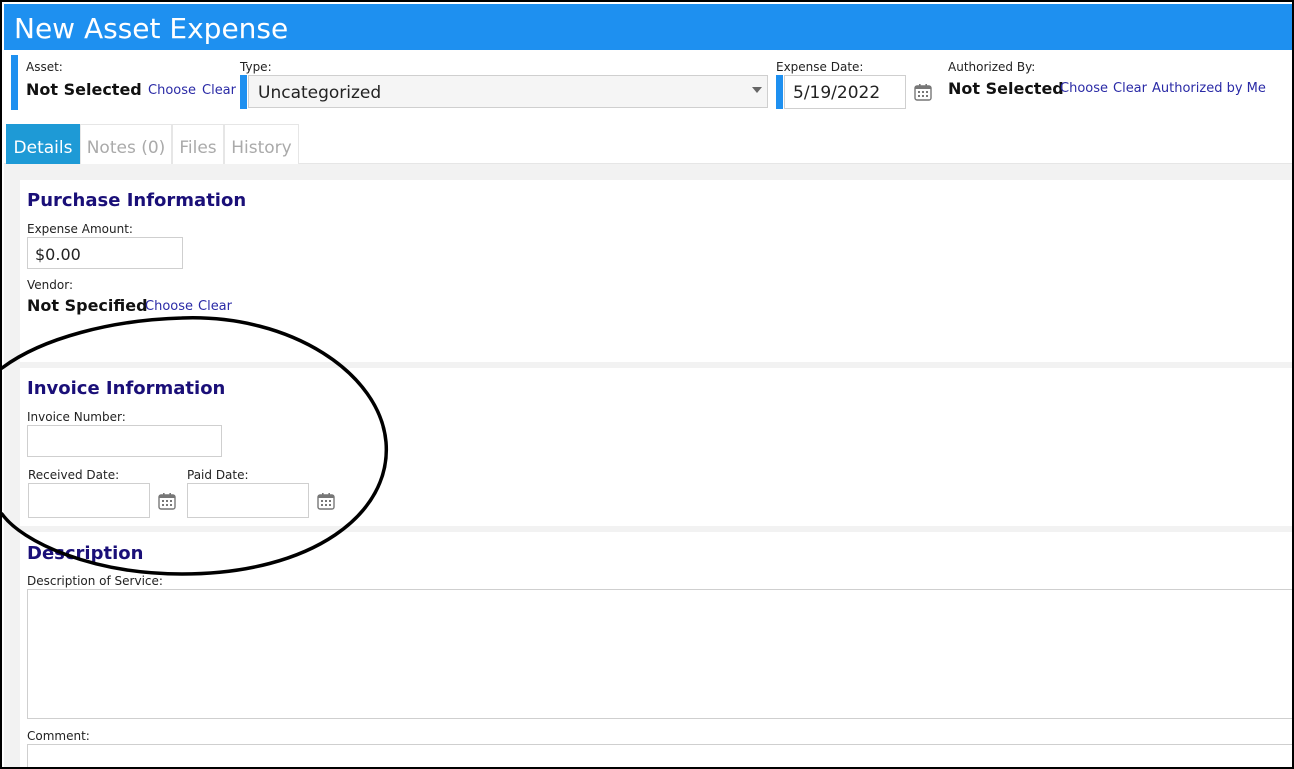 The image size is (1294, 769). What do you see at coordinates (1084, 88) in the screenshot?
I see `authorized-by-choose-link: Choose` at bounding box center [1084, 88].